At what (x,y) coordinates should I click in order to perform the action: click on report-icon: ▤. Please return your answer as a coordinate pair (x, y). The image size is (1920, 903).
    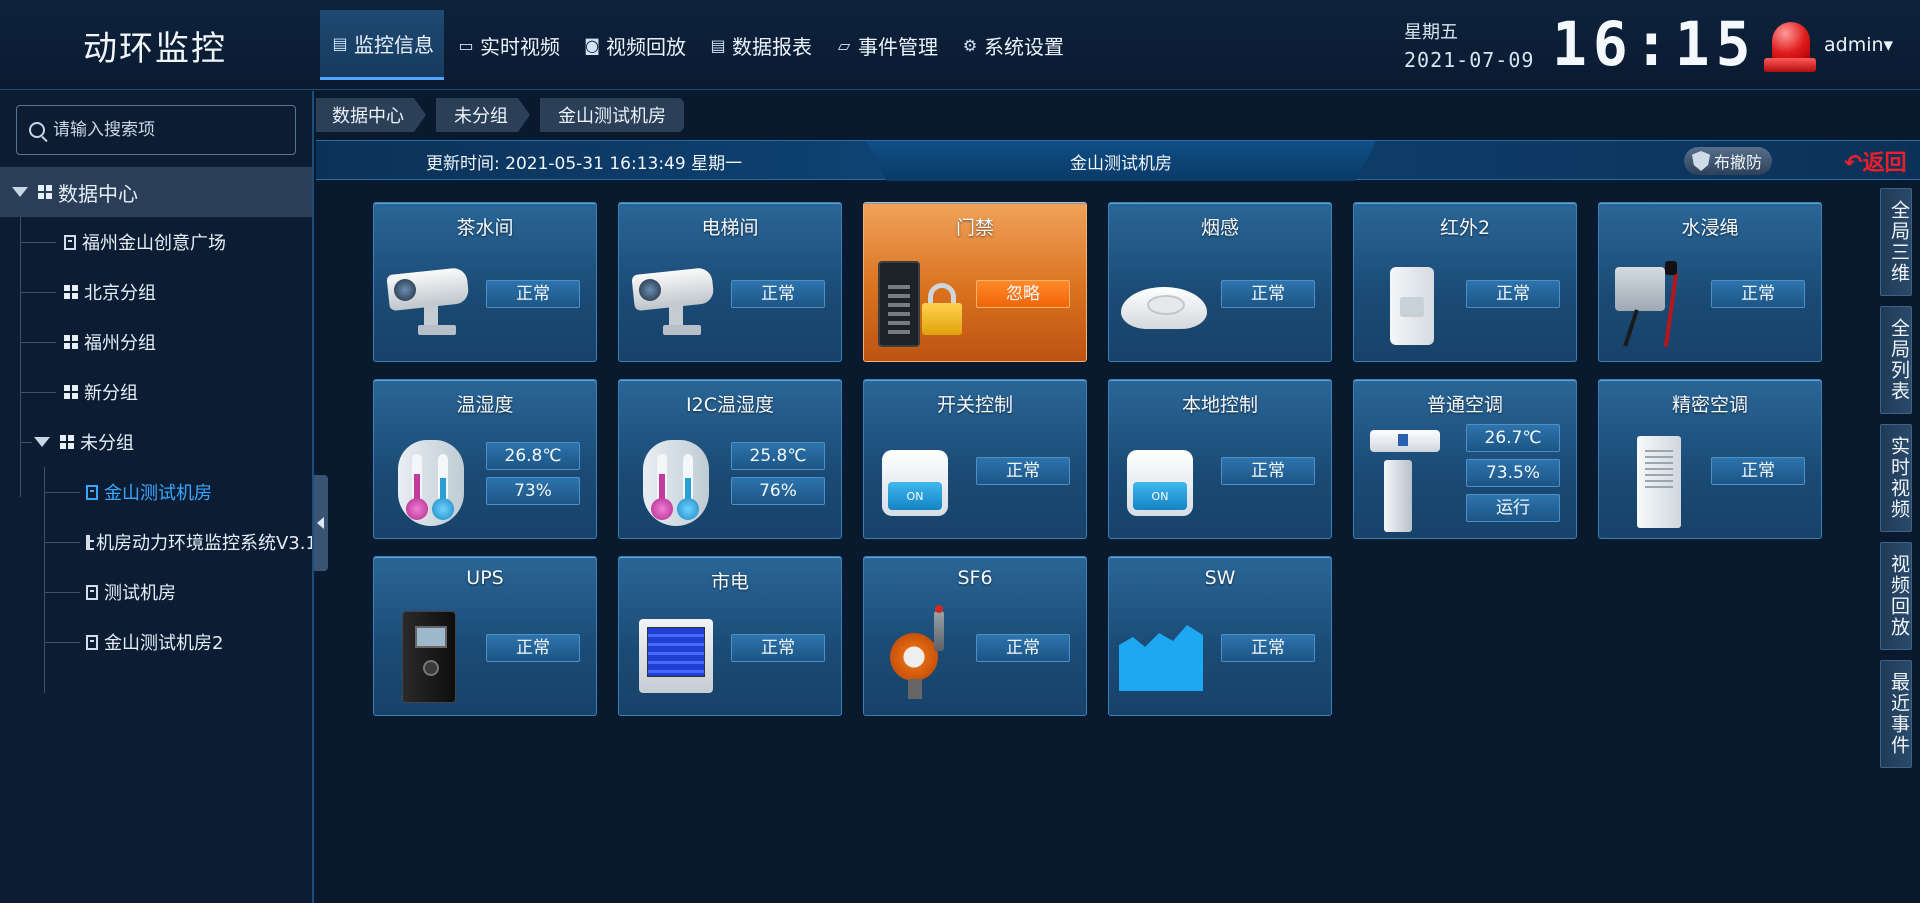
    Looking at the image, I should click on (718, 45).